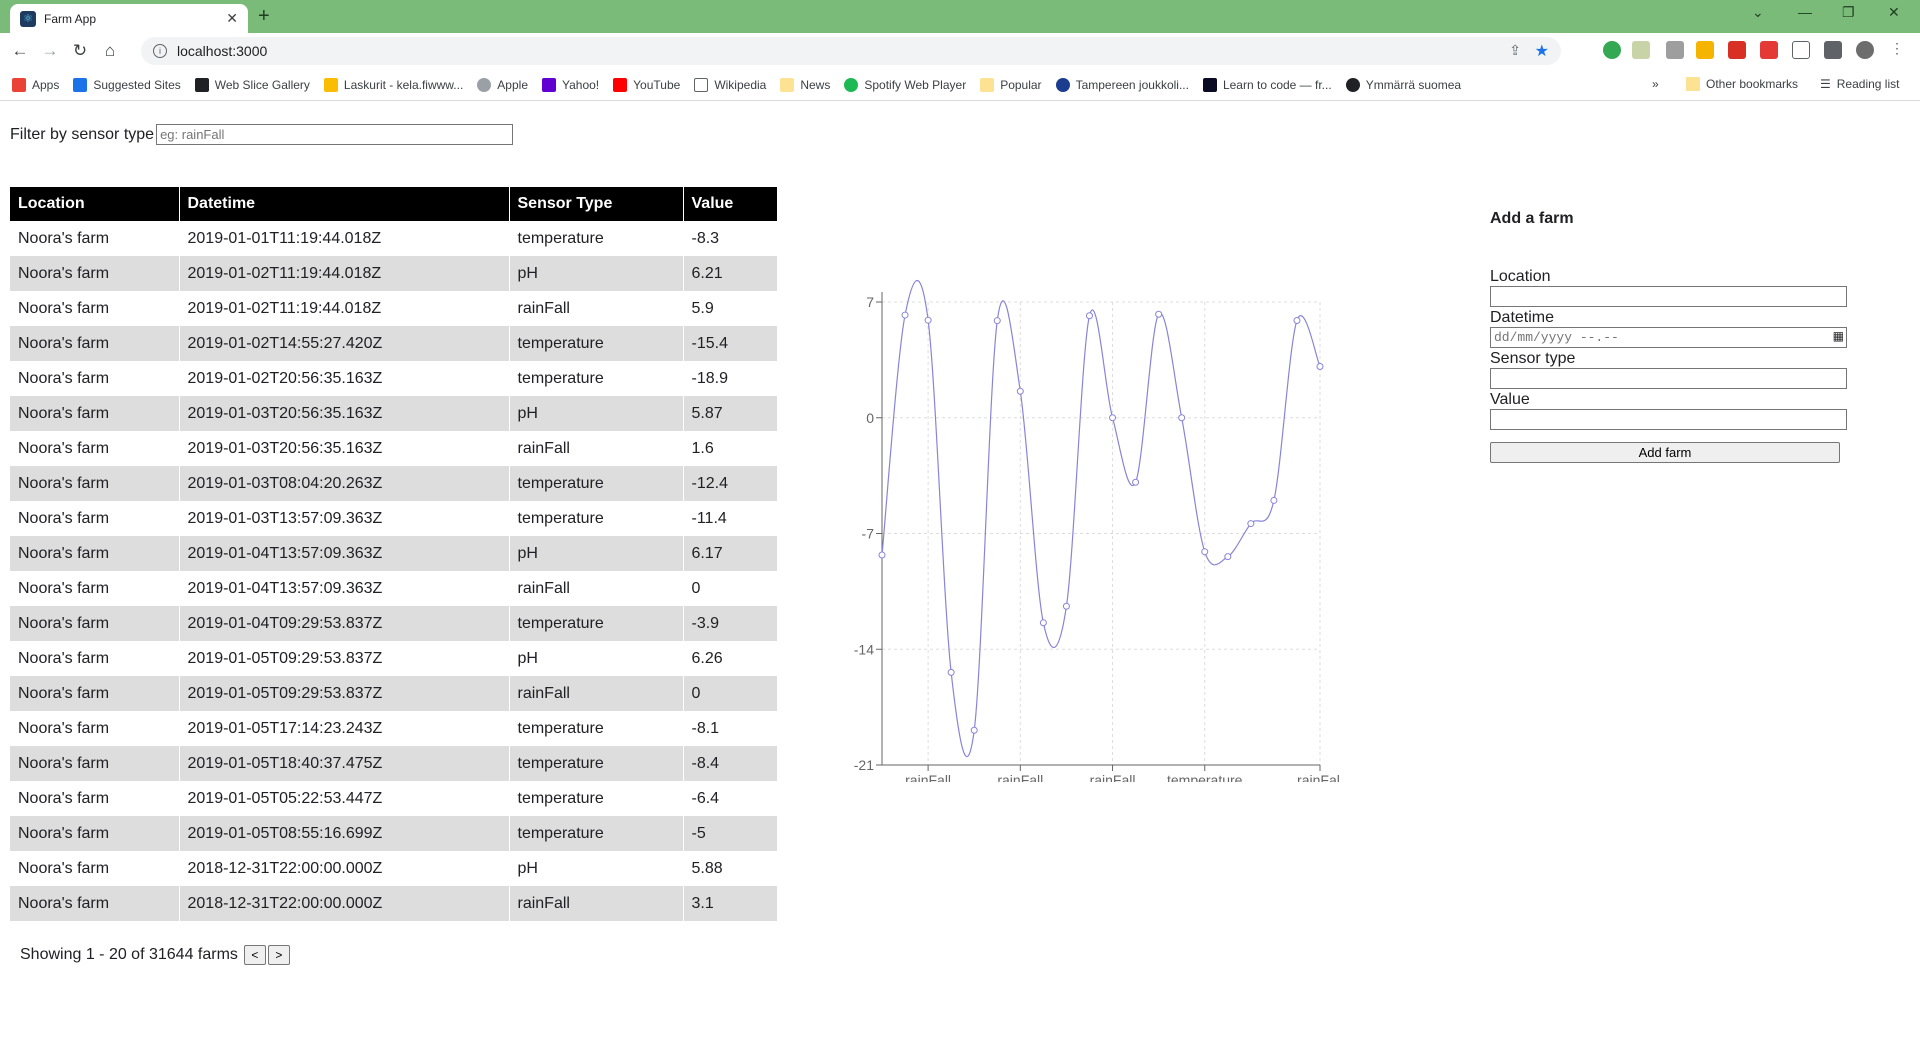  What do you see at coordinates (344, 273) in the screenshot?
I see `datetime-cell: 2019-01-02T11:19:44.018Z` at bounding box center [344, 273].